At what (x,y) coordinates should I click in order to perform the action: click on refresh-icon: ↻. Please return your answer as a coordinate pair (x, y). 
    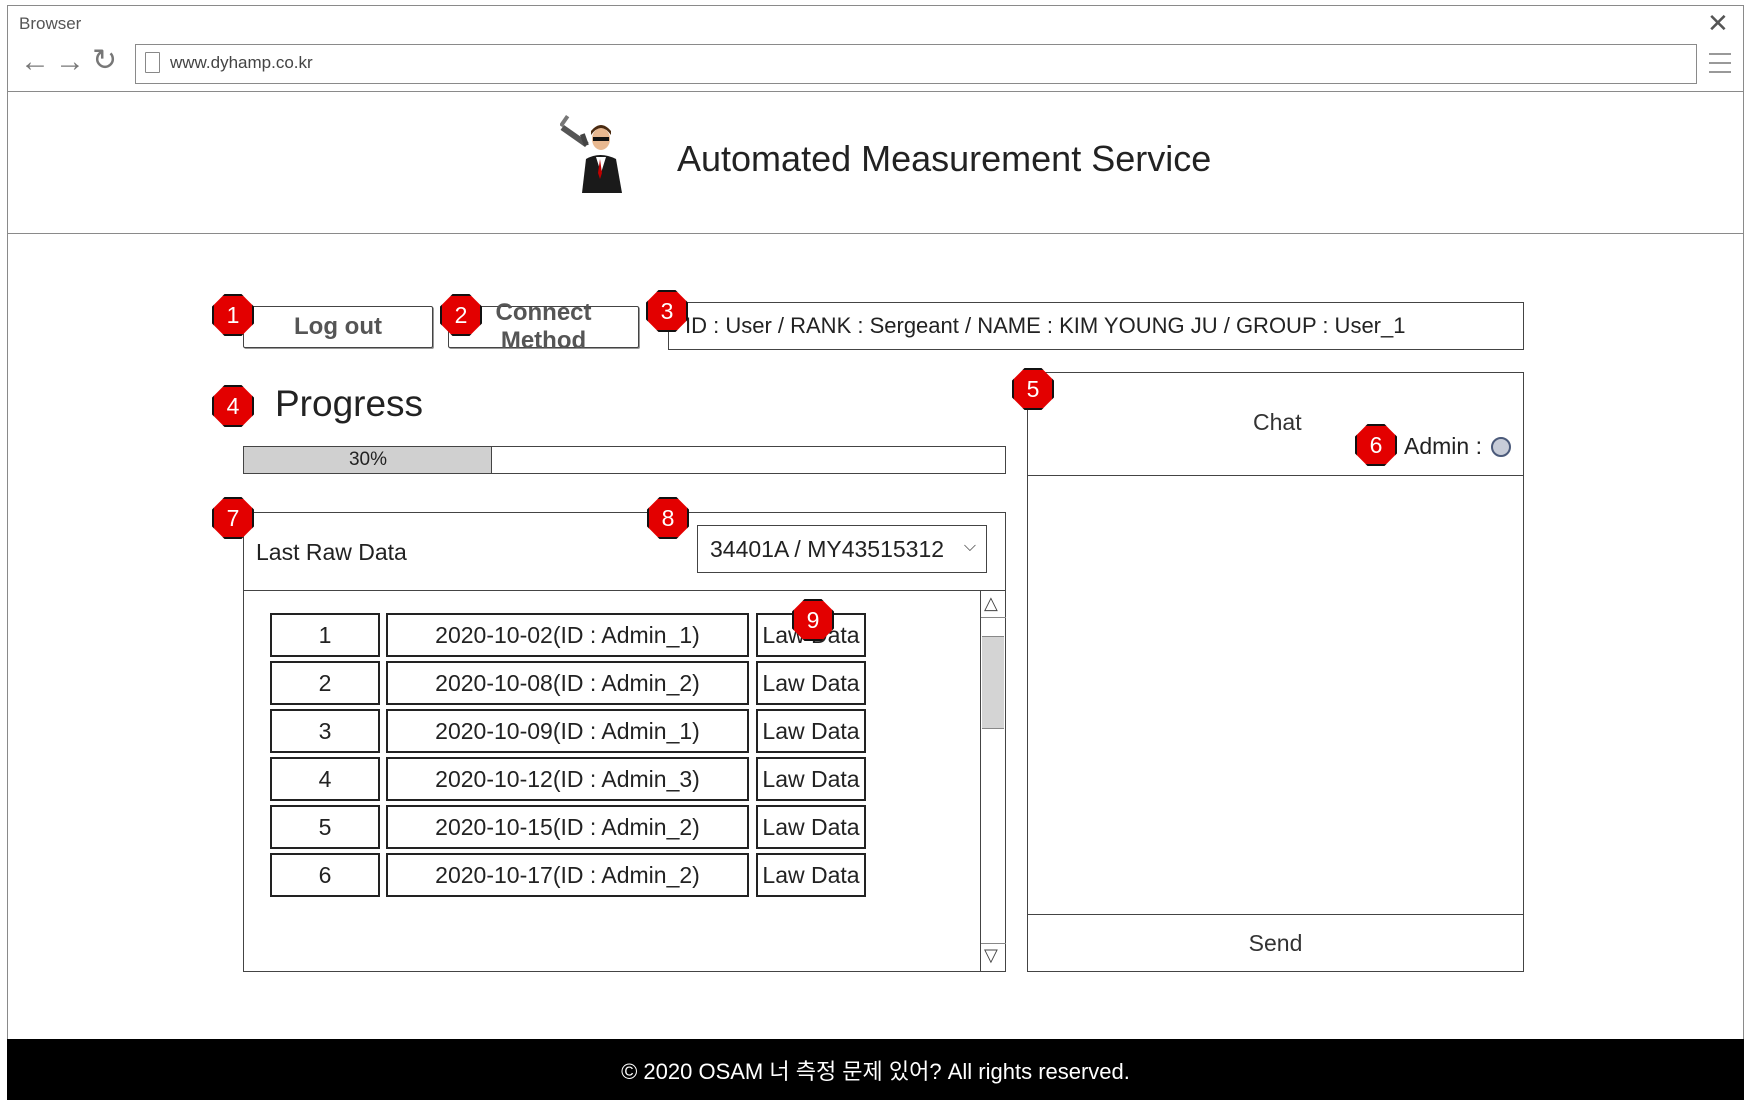
    Looking at the image, I should click on (104, 61).